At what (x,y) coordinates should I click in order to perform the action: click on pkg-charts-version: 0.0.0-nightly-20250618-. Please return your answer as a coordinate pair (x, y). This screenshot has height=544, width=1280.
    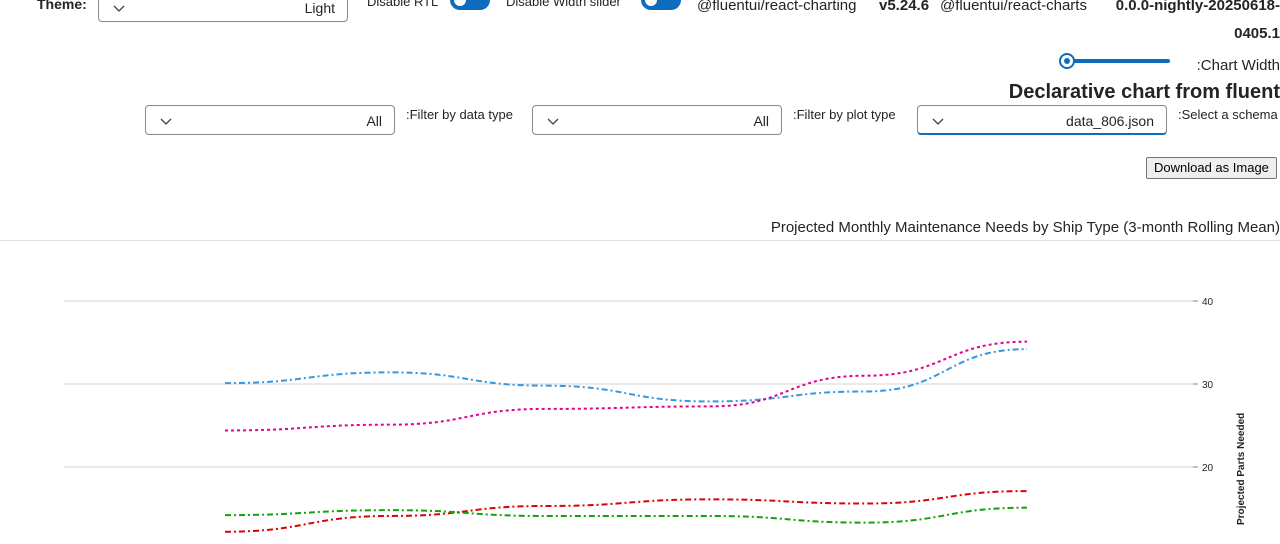
    Looking at the image, I should click on (1197, 7).